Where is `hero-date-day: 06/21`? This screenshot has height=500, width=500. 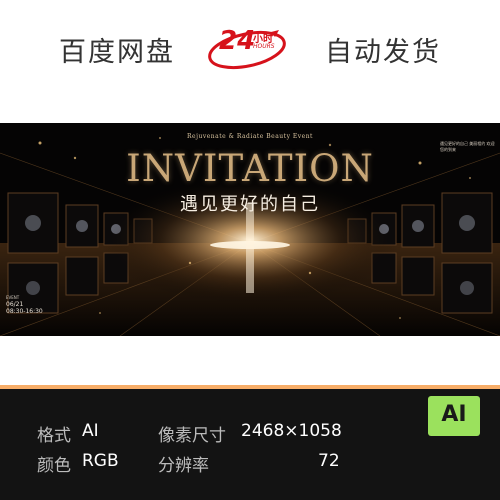 hero-date-day: 06/21 is located at coordinates (15, 304).